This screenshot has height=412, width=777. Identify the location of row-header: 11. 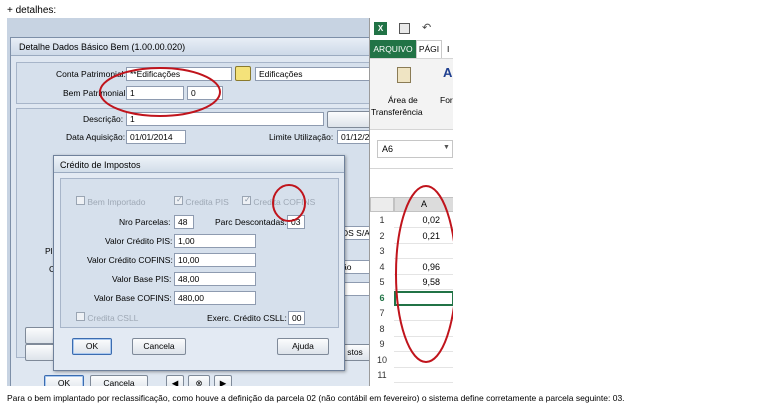
(382, 375).